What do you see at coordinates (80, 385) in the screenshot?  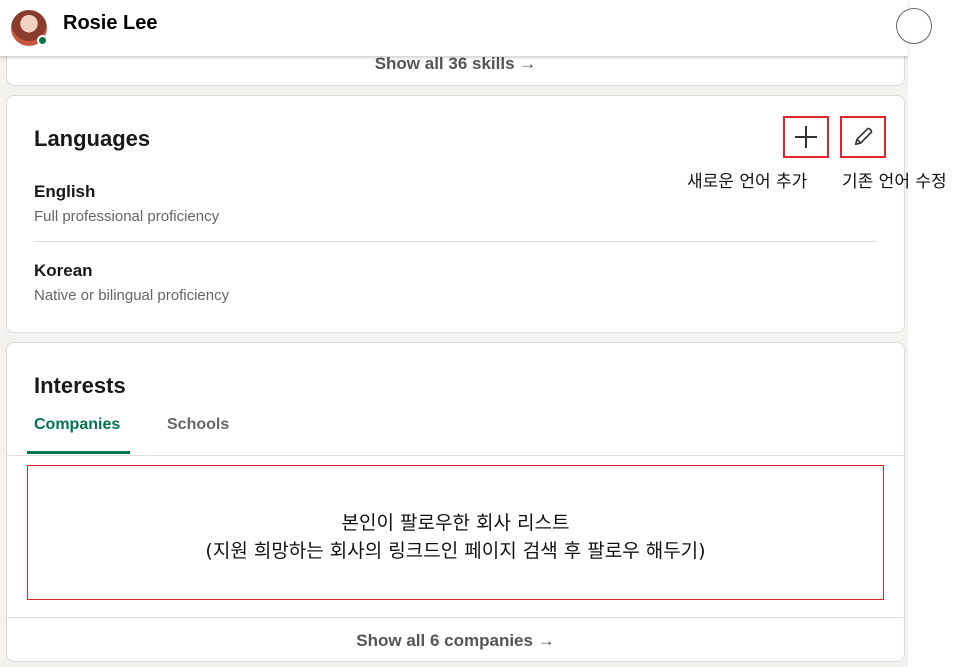 I see `interests-title: Interests` at bounding box center [80, 385].